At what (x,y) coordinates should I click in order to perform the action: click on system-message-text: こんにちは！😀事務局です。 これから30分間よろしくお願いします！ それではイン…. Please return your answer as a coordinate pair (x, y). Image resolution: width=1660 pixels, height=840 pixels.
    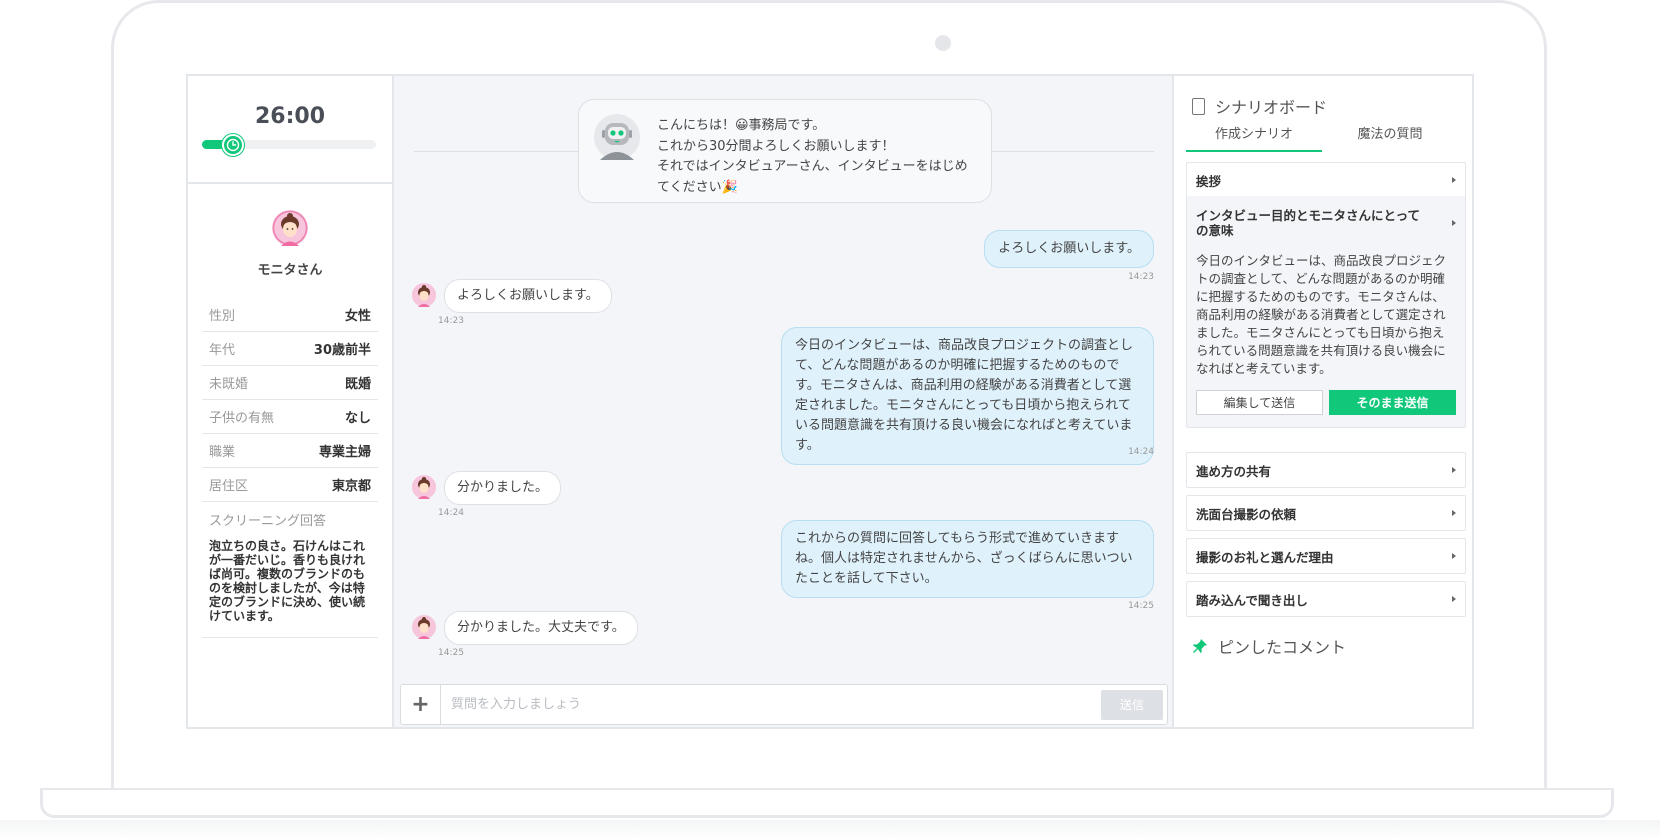
    Looking at the image, I should click on (817, 159).